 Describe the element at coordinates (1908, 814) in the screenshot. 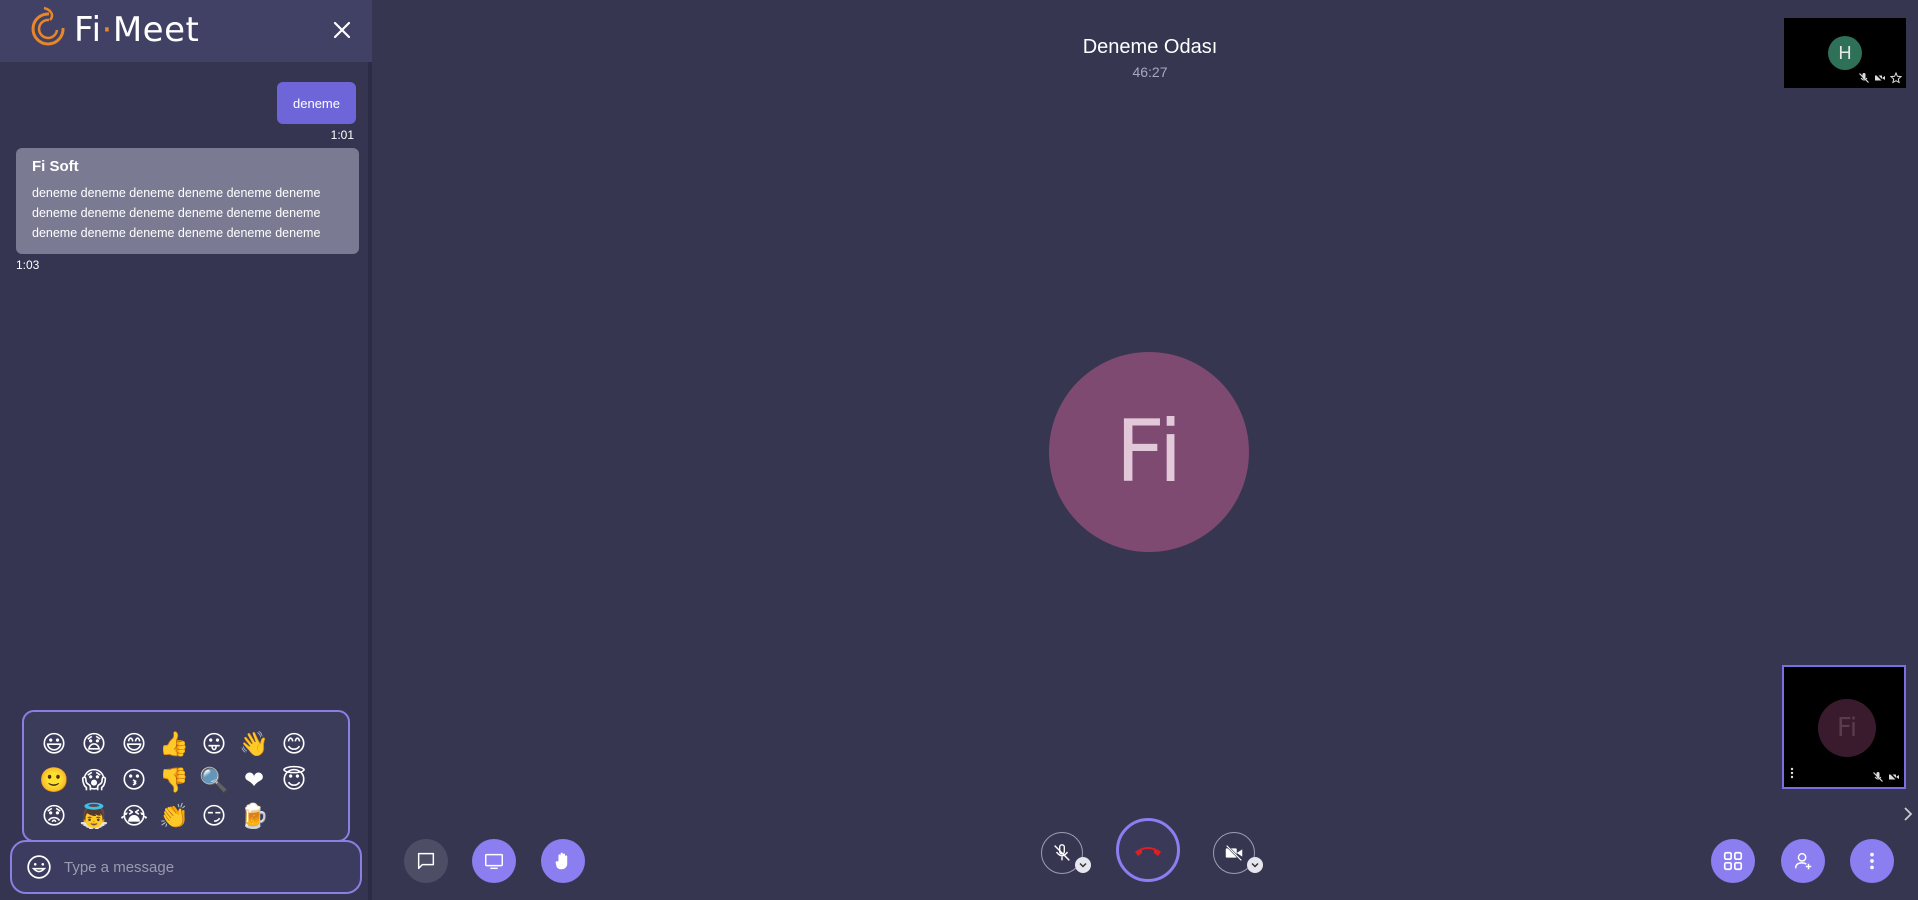

I see `chevron-right-icon` at that location.